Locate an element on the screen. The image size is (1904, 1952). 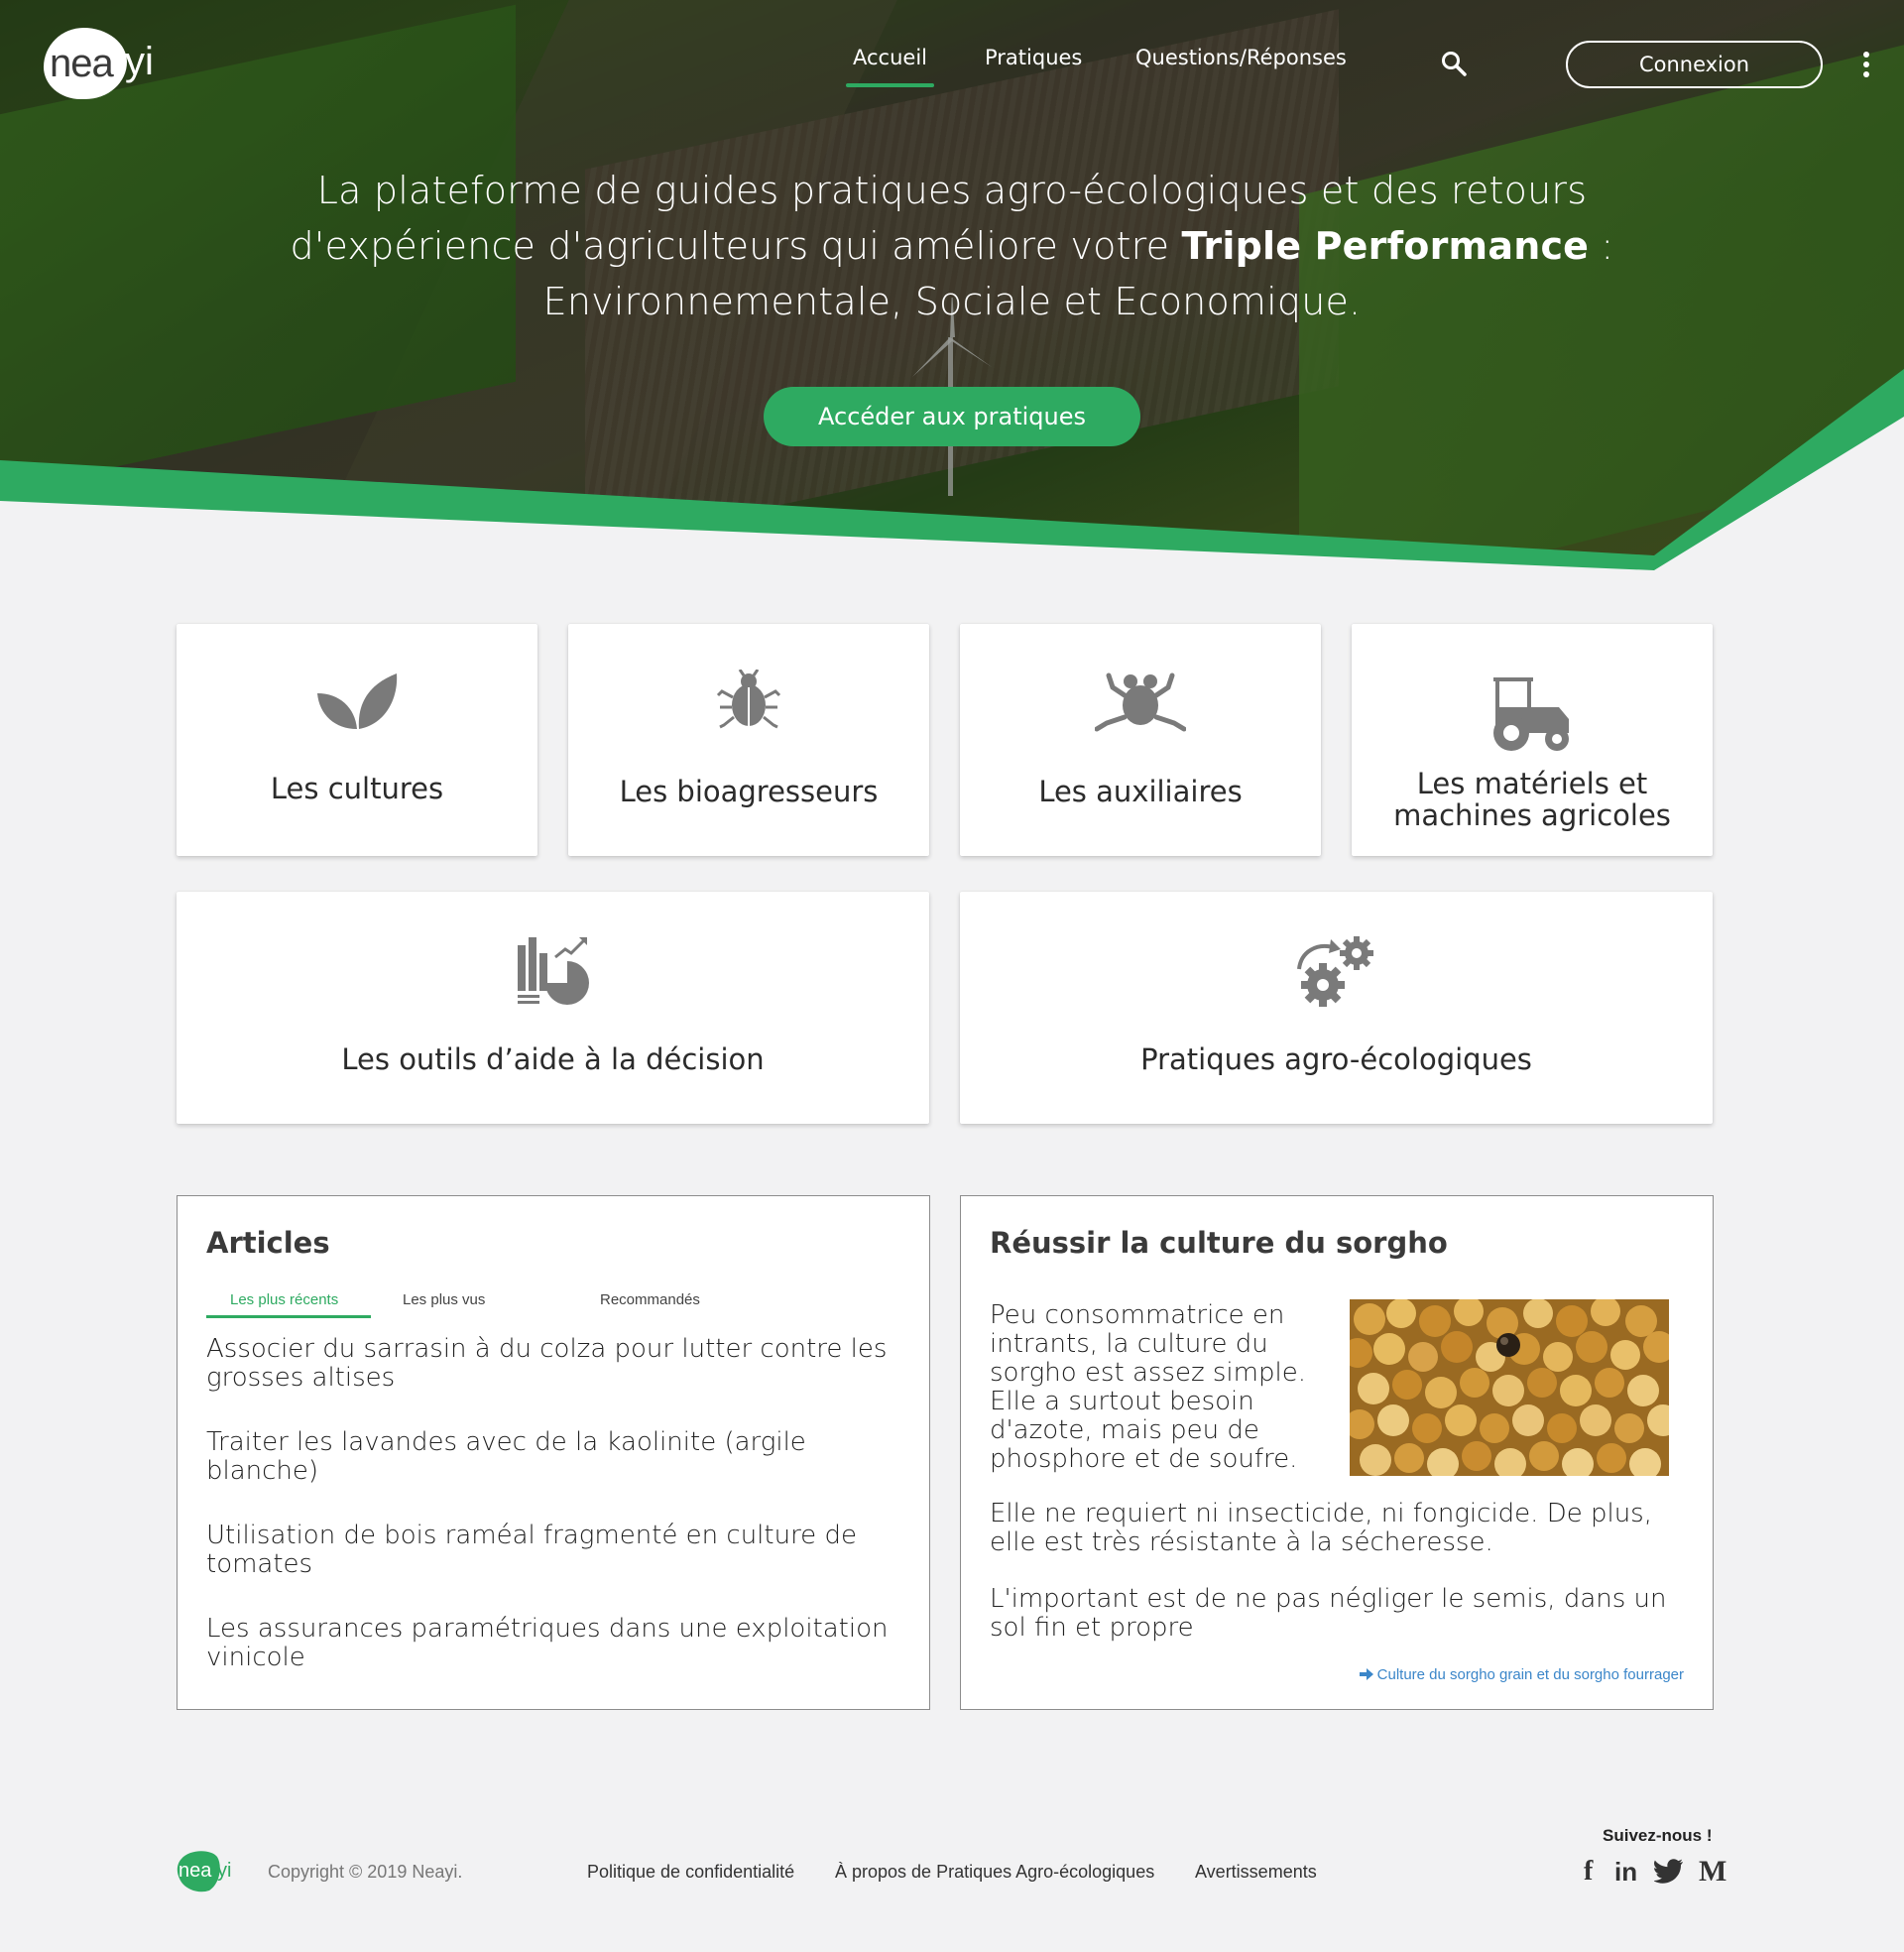
category-label: Les cultures is located at coordinates (357, 788).